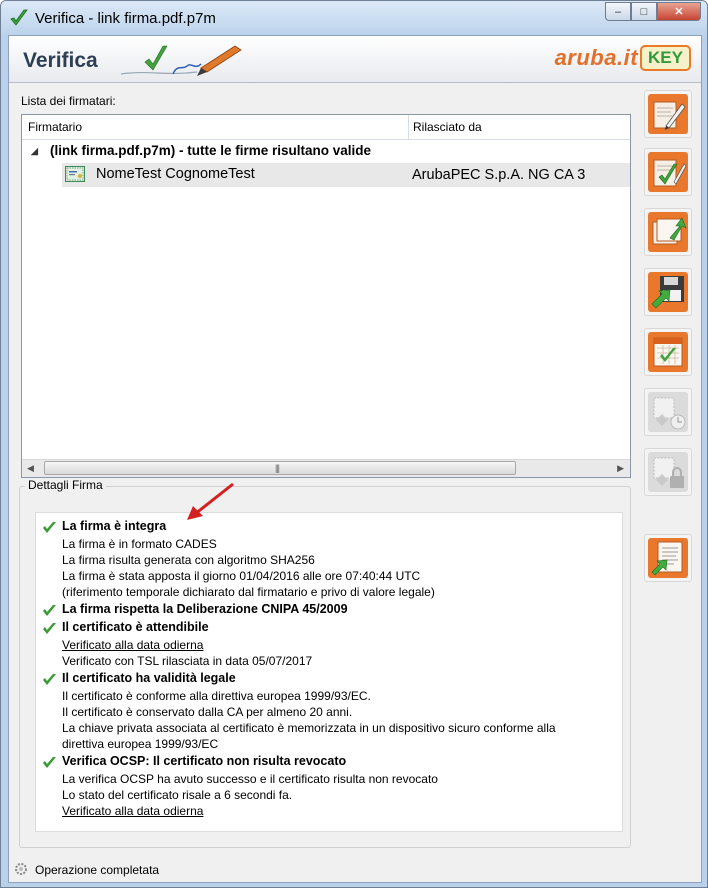  What do you see at coordinates (326, 127) in the screenshot?
I see `list-header: Firmatario Rilasciato da` at bounding box center [326, 127].